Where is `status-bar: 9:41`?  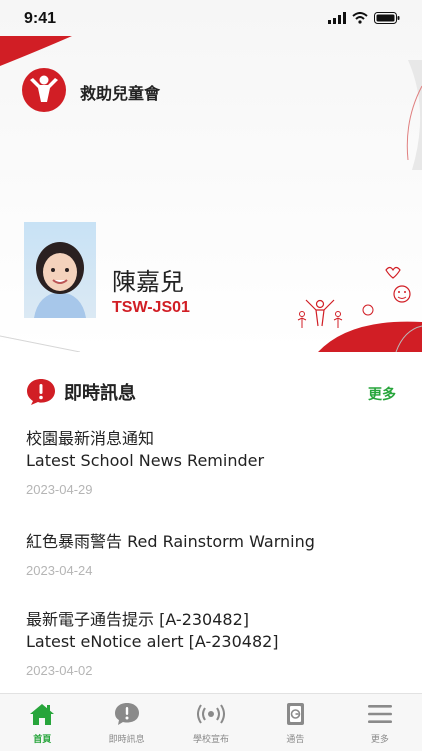
status-bar: 9:41 is located at coordinates (211, 19).